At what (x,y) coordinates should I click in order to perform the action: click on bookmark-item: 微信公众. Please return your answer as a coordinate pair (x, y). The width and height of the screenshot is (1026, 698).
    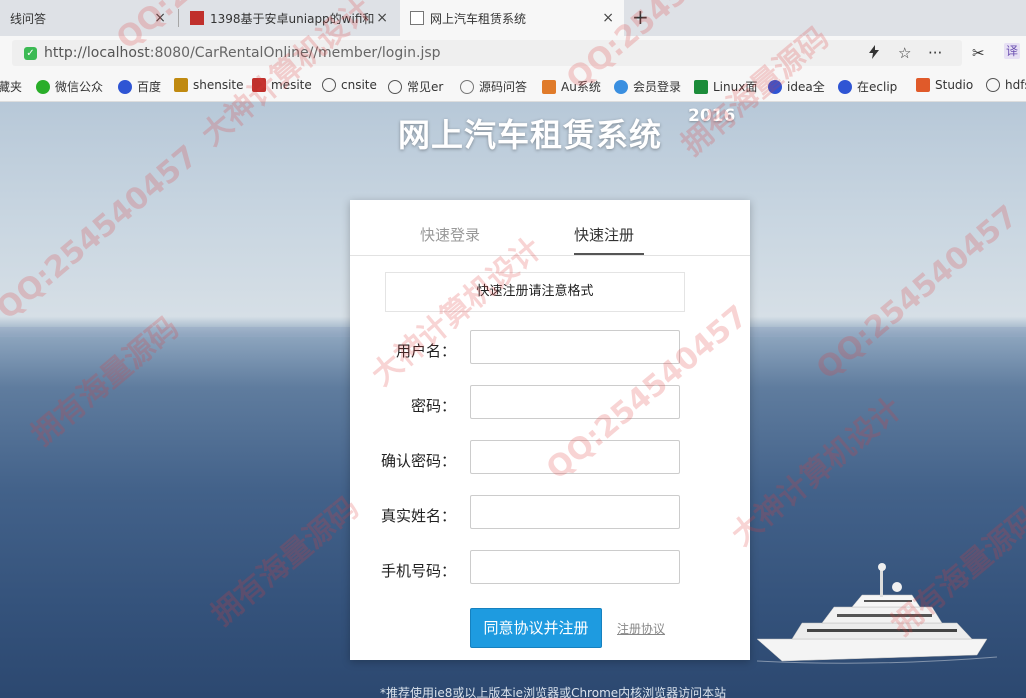
    Looking at the image, I should click on (69, 86).